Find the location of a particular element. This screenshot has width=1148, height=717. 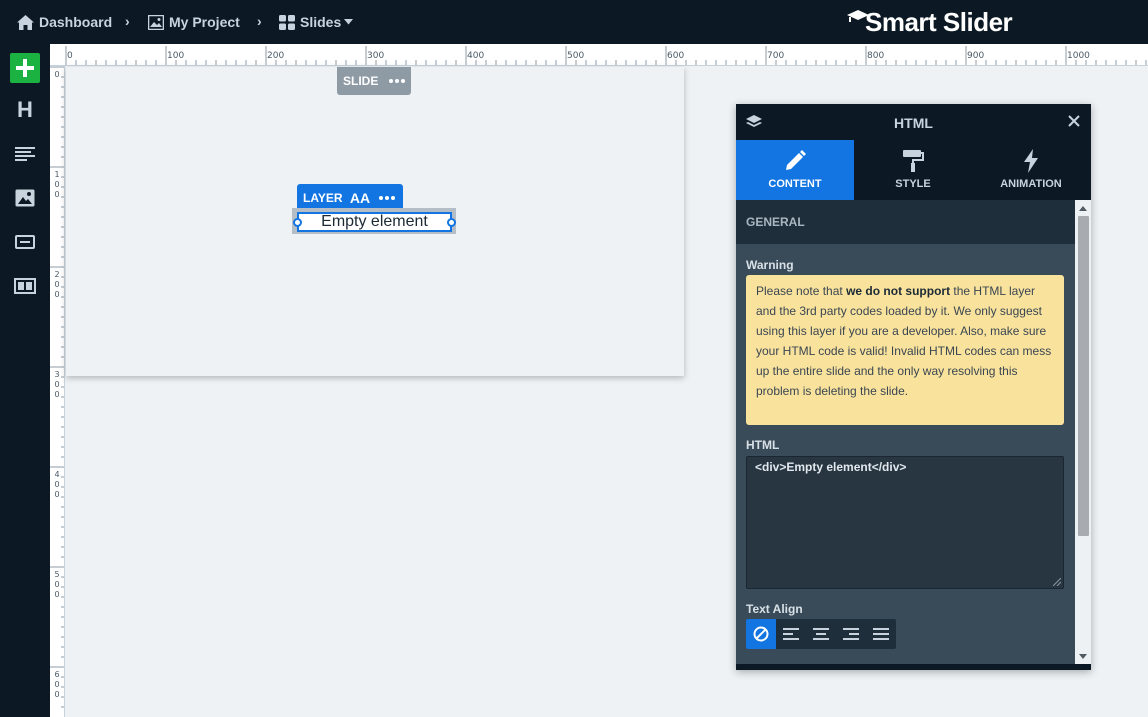

align-center-icon is located at coordinates (821, 634).